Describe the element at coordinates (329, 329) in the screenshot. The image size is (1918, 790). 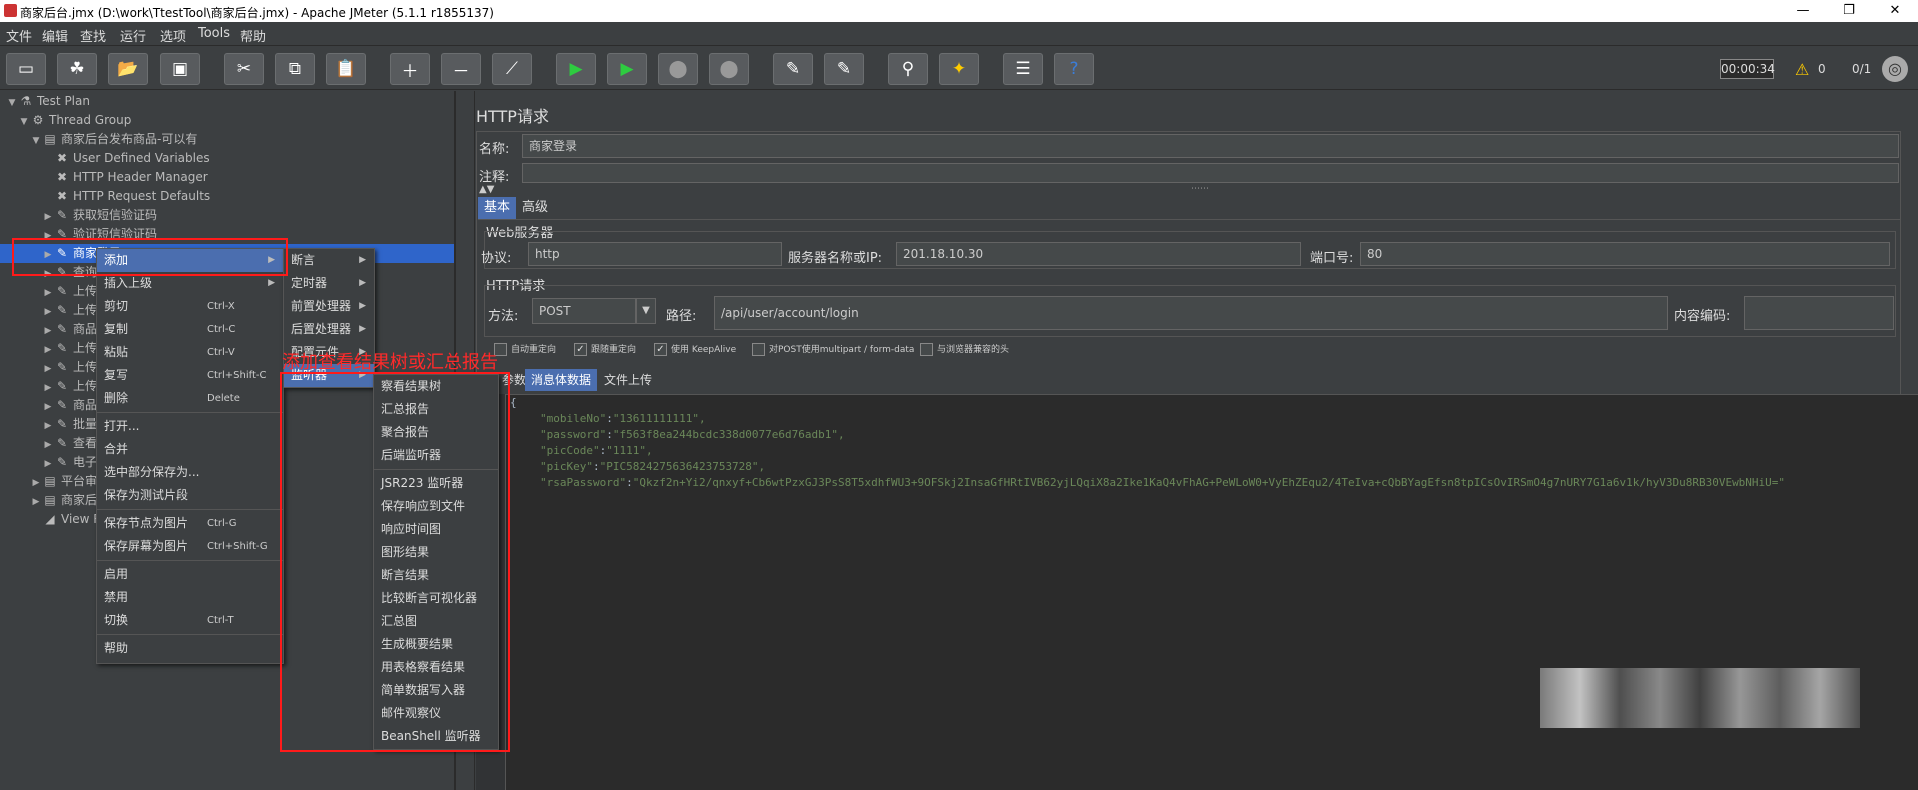
I see `add-submenu-item: 后置处理器 ▶` at that location.